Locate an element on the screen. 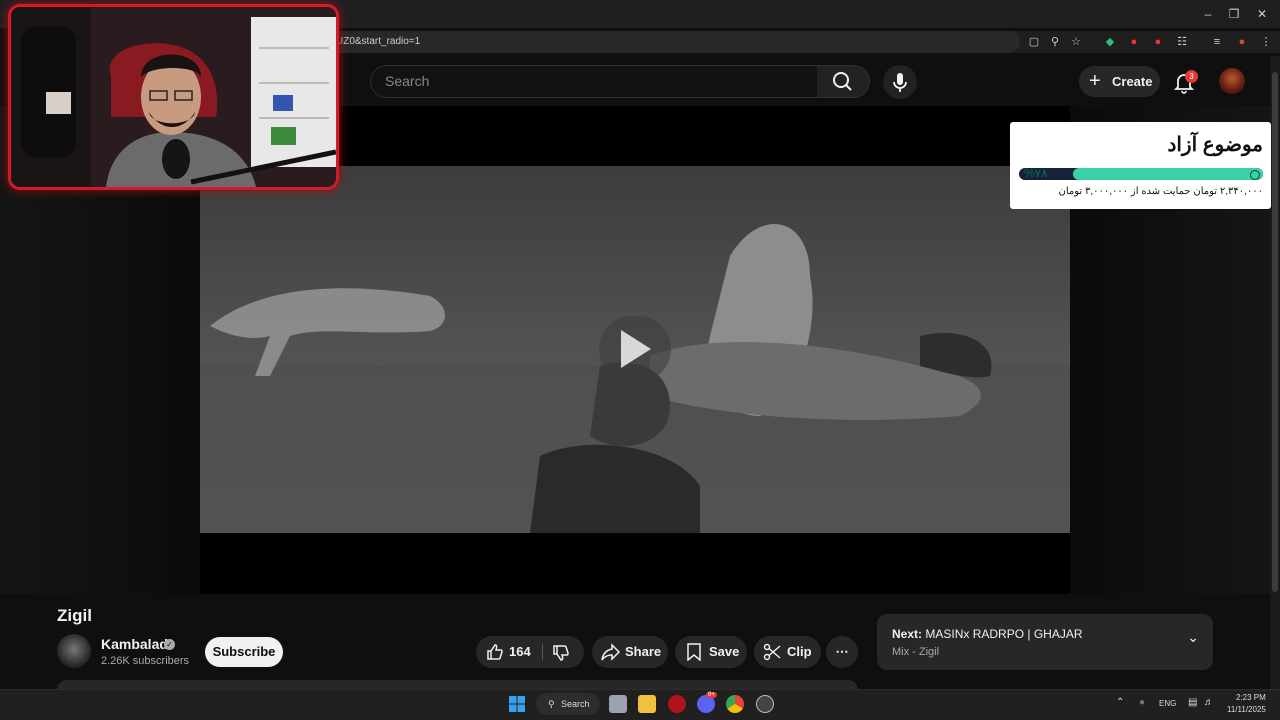 The height and width of the screenshot is (720, 1280). share-button: Share is located at coordinates (630, 652).